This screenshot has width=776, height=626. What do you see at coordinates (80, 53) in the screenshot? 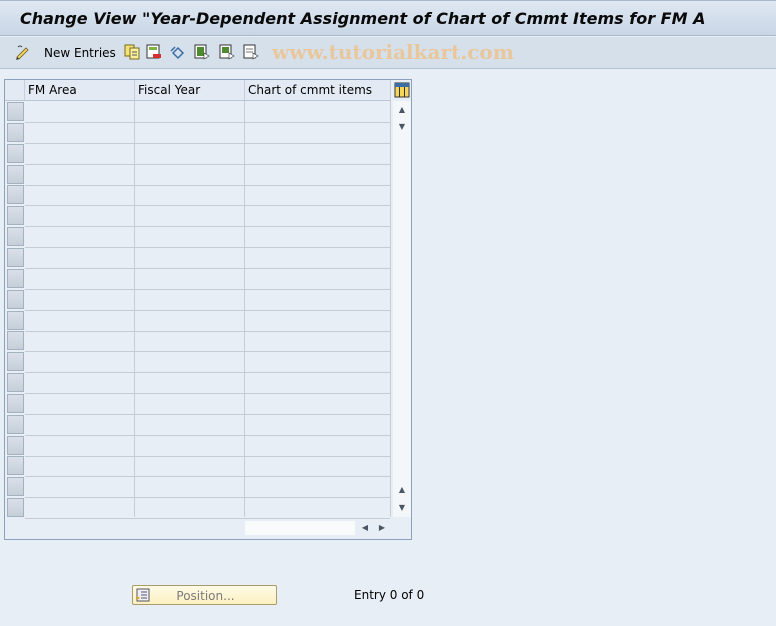
I see `new-entries-button: New Entries` at bounding box center [80, 53].